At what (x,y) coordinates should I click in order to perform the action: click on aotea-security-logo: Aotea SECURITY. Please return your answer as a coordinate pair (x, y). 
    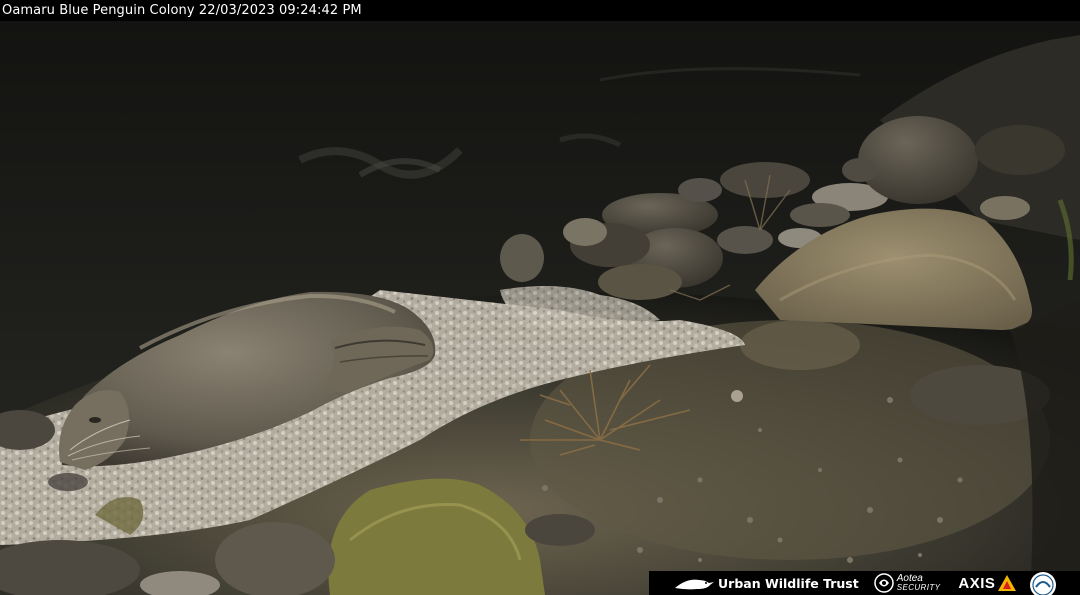
    Looking at the image, I should click on (919, 583).